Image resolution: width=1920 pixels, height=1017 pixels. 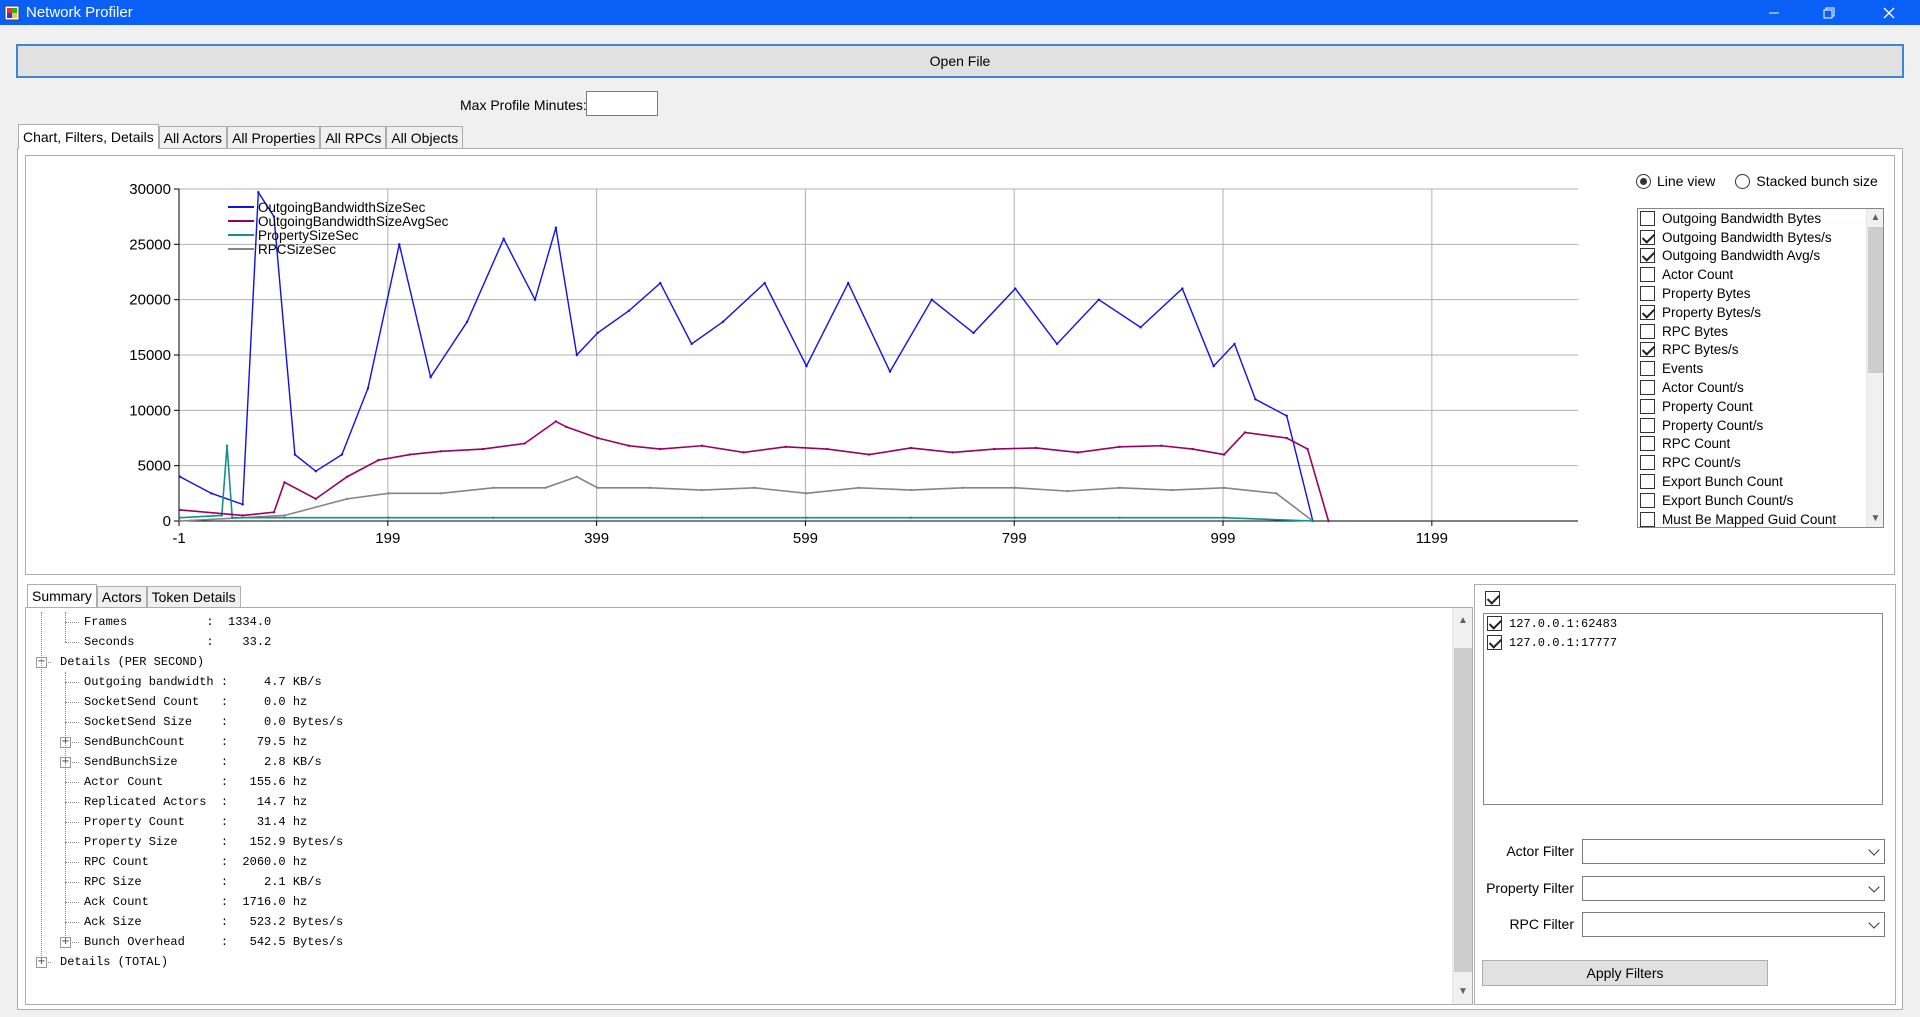 What do you see at coordinates (72, 902) in the screenshot?
I see `tree-connector` at bounding box center [72, 902].